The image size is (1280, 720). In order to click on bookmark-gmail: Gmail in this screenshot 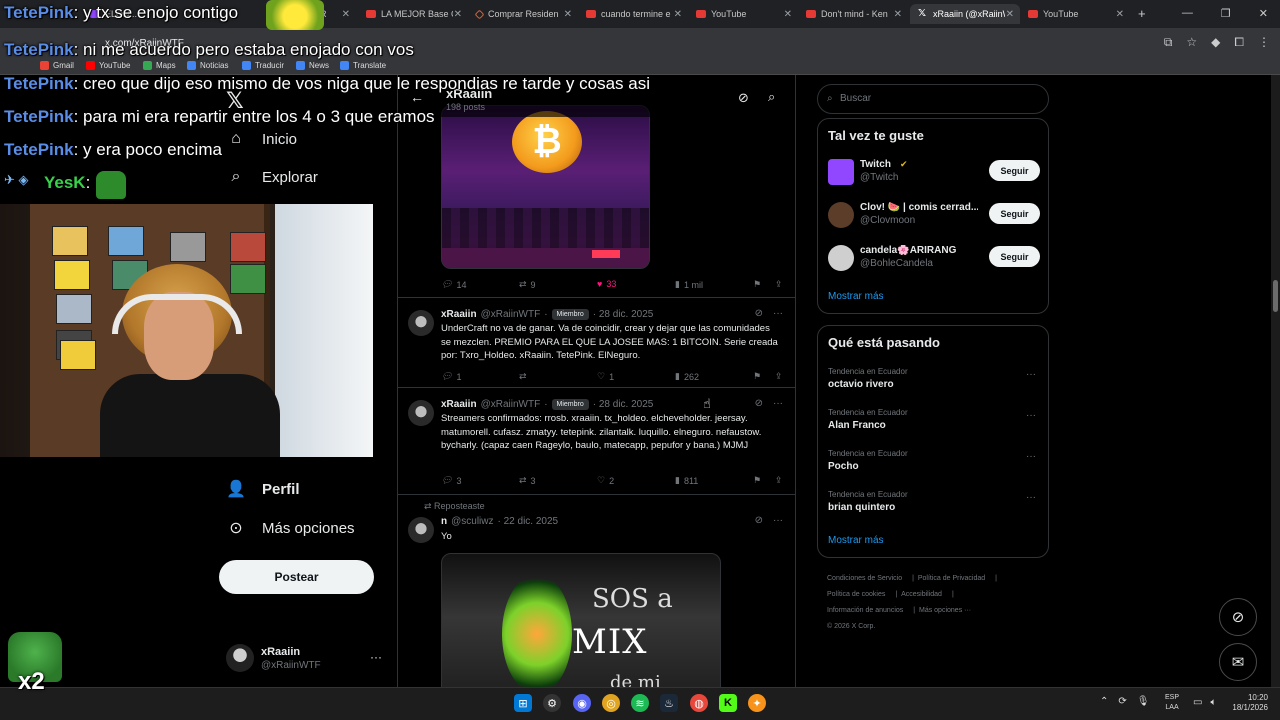, I will do `click(57, 65)`.